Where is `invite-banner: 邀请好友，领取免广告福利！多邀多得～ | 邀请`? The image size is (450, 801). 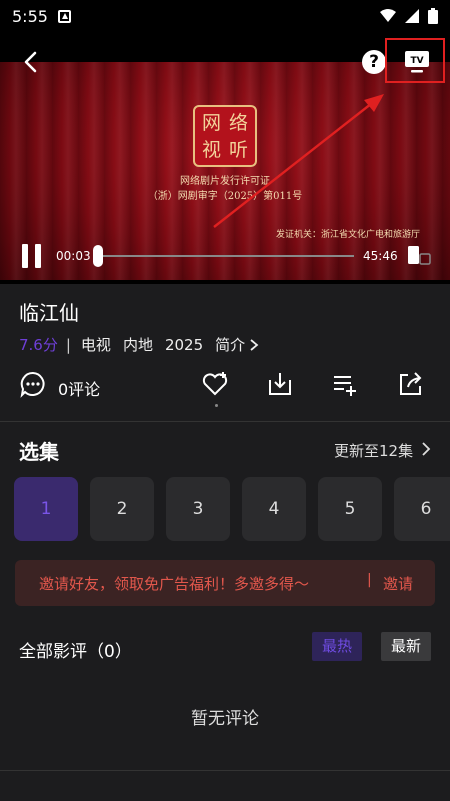
invite-banner: 邀请好友，领取免广告福利！多邀多得～ | 邀请 is located at coordinates (225, 583).